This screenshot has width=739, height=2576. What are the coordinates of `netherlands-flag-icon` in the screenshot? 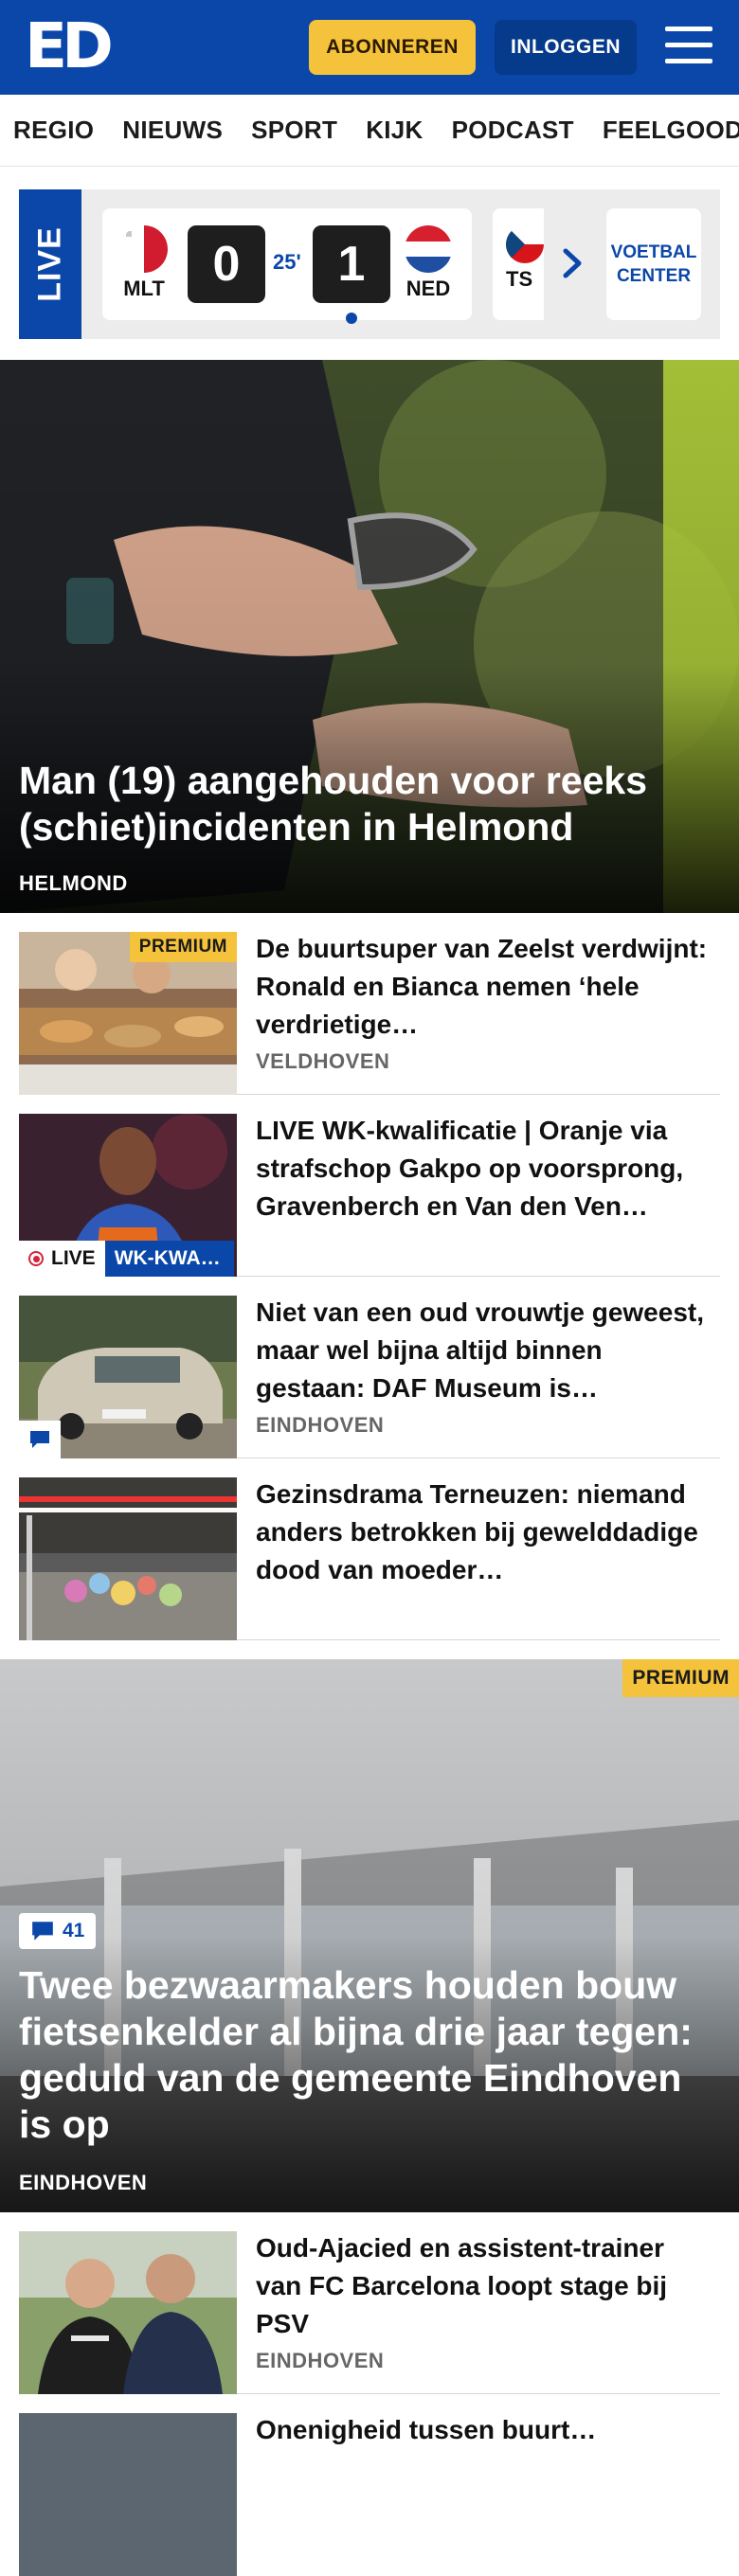 It's located at (428, 249).